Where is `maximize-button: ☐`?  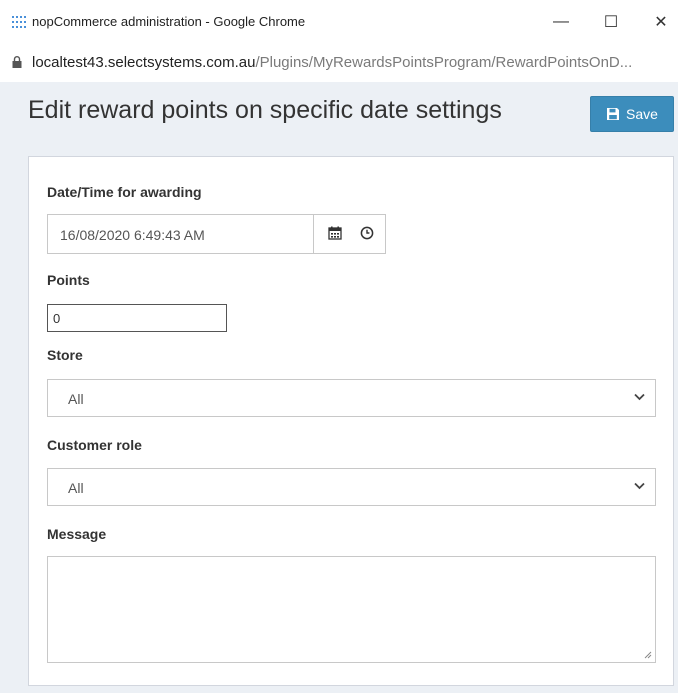
maximize-button: ☐ is located at coordinates (611, 22).